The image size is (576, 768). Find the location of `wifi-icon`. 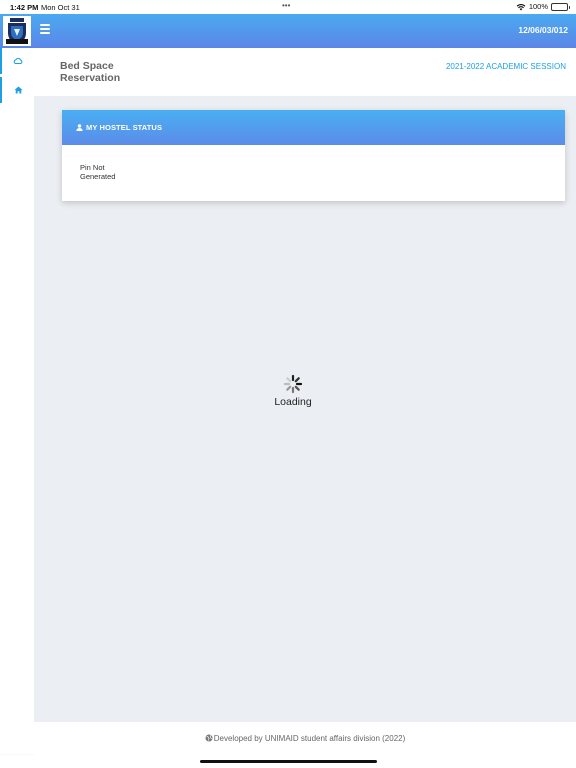

wifi-icon is located at coordinates (521, 7).